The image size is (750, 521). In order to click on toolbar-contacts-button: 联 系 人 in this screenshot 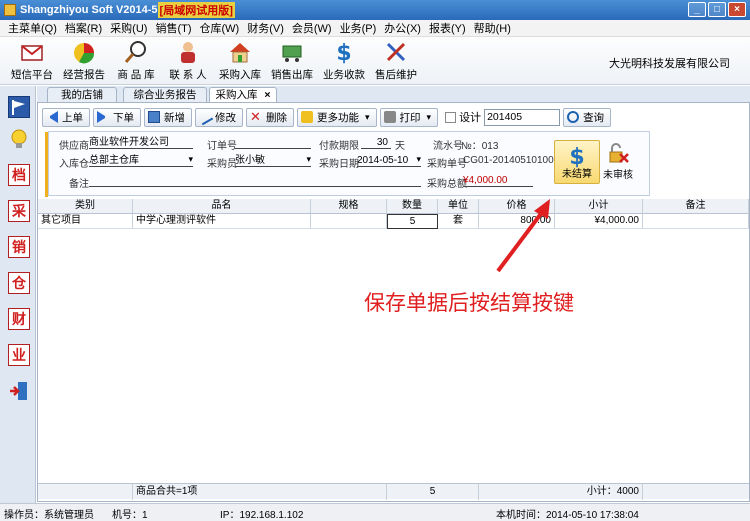, I will do `click(188, 61)`.